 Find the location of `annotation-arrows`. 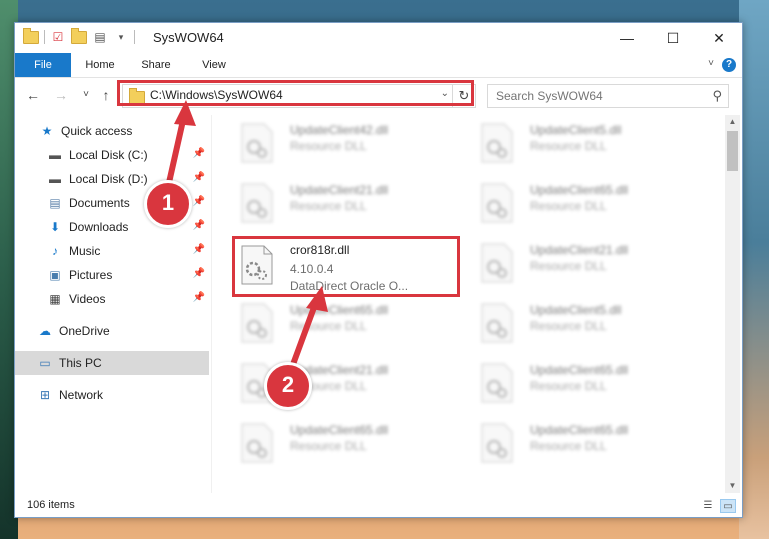

annotation-arrows is located at coordinates (245, 240).